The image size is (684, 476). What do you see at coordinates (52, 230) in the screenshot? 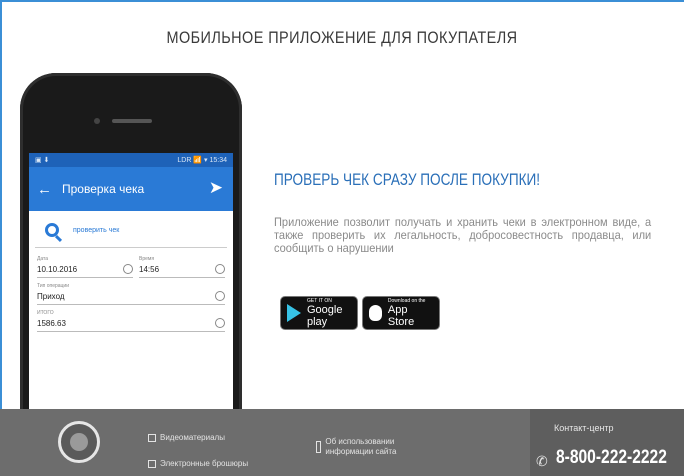
I see `search-icon` at bounding box center [52, 230].